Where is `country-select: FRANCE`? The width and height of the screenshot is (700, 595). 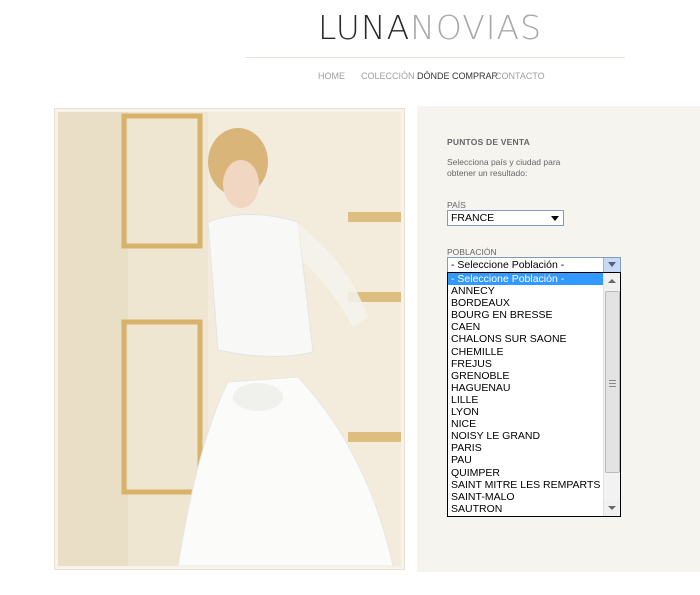
country-select: FRANCE is located at coordinates (505, 218).